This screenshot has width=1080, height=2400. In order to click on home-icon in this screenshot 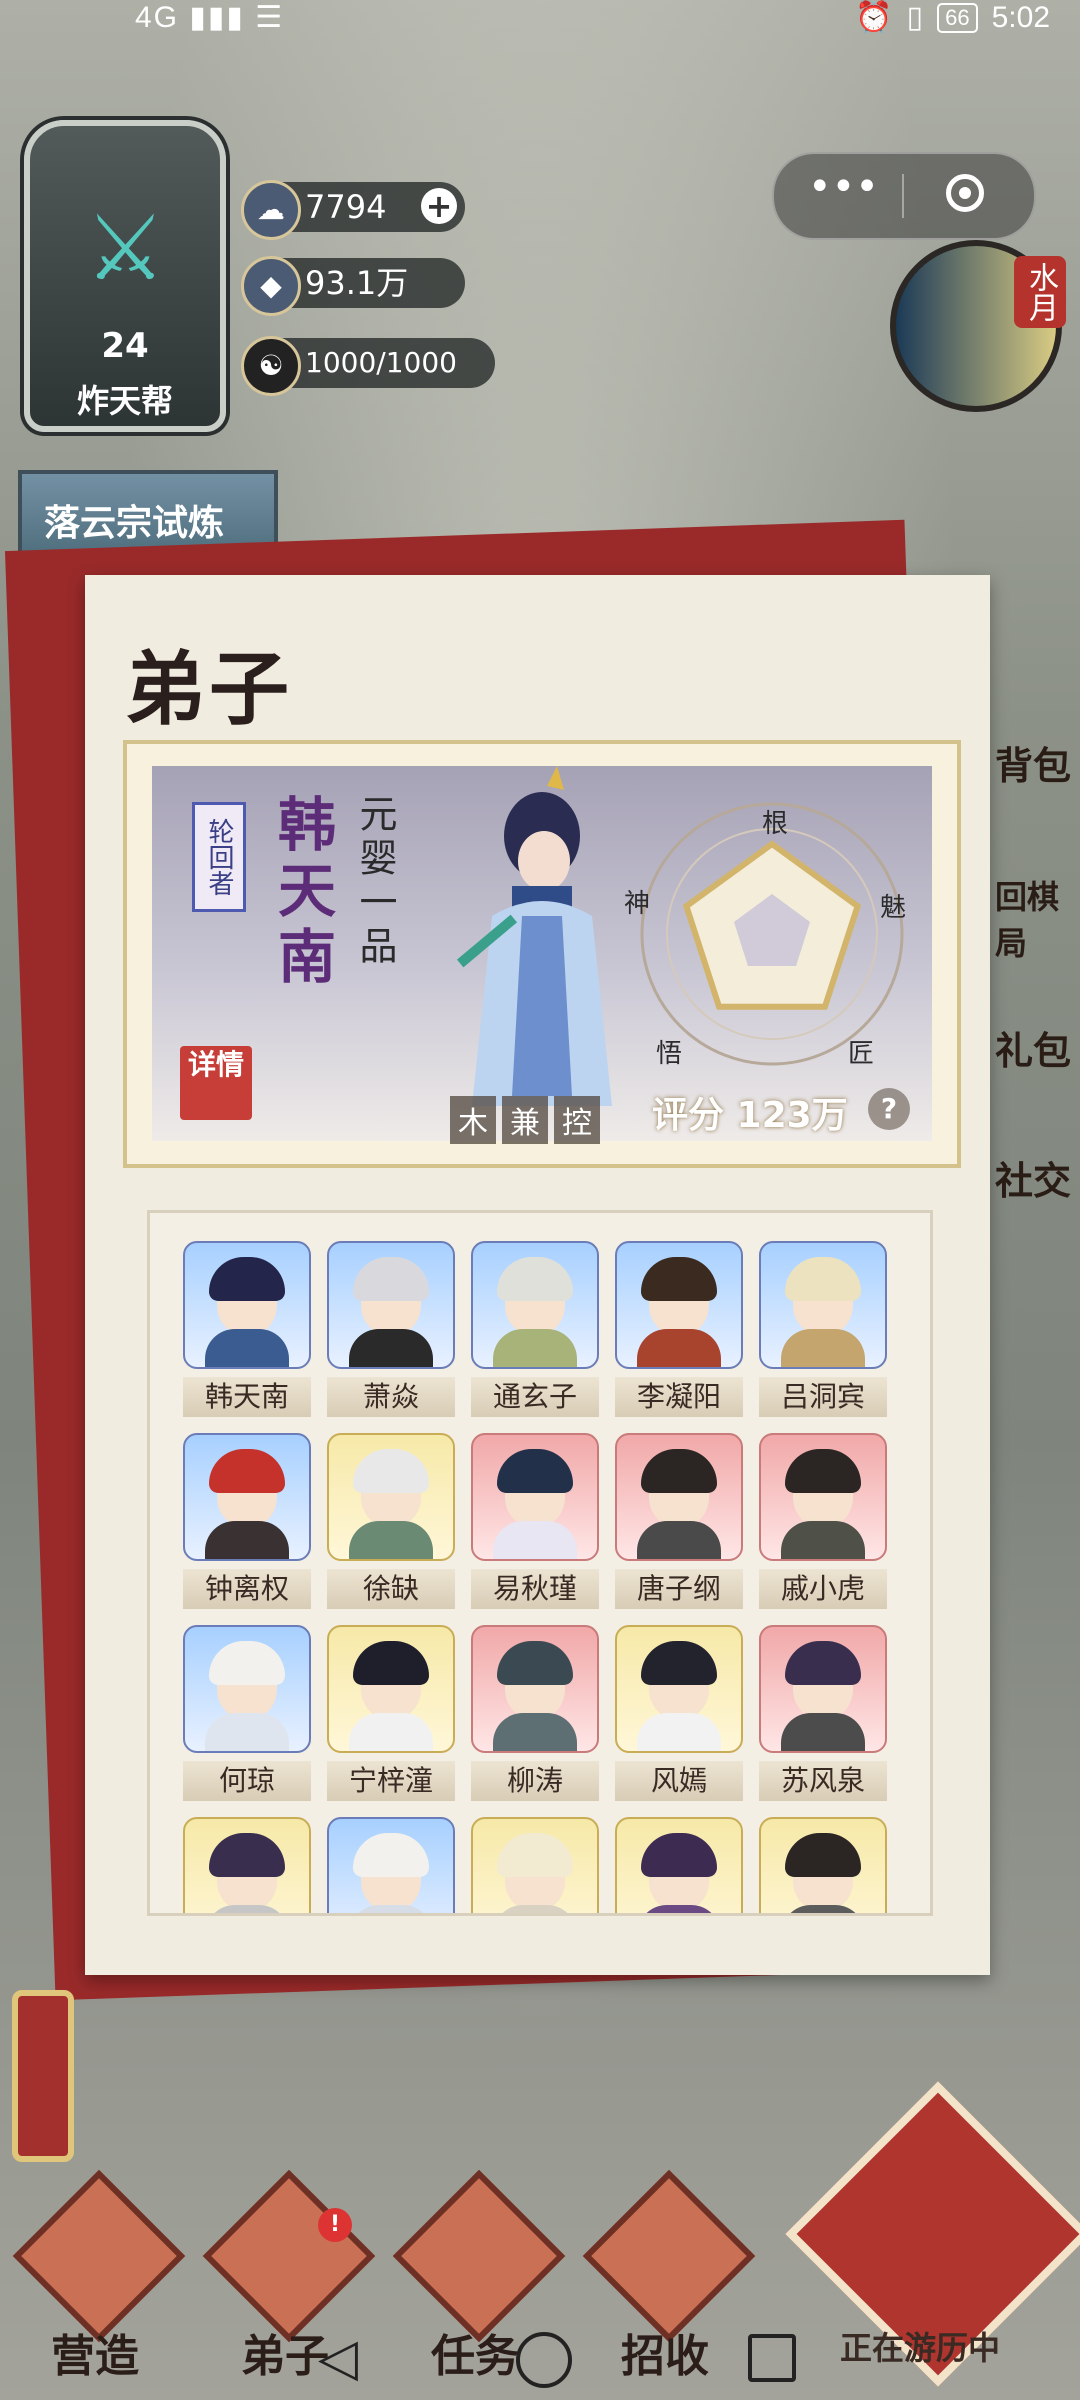, I will do `click(544, 2360)`.